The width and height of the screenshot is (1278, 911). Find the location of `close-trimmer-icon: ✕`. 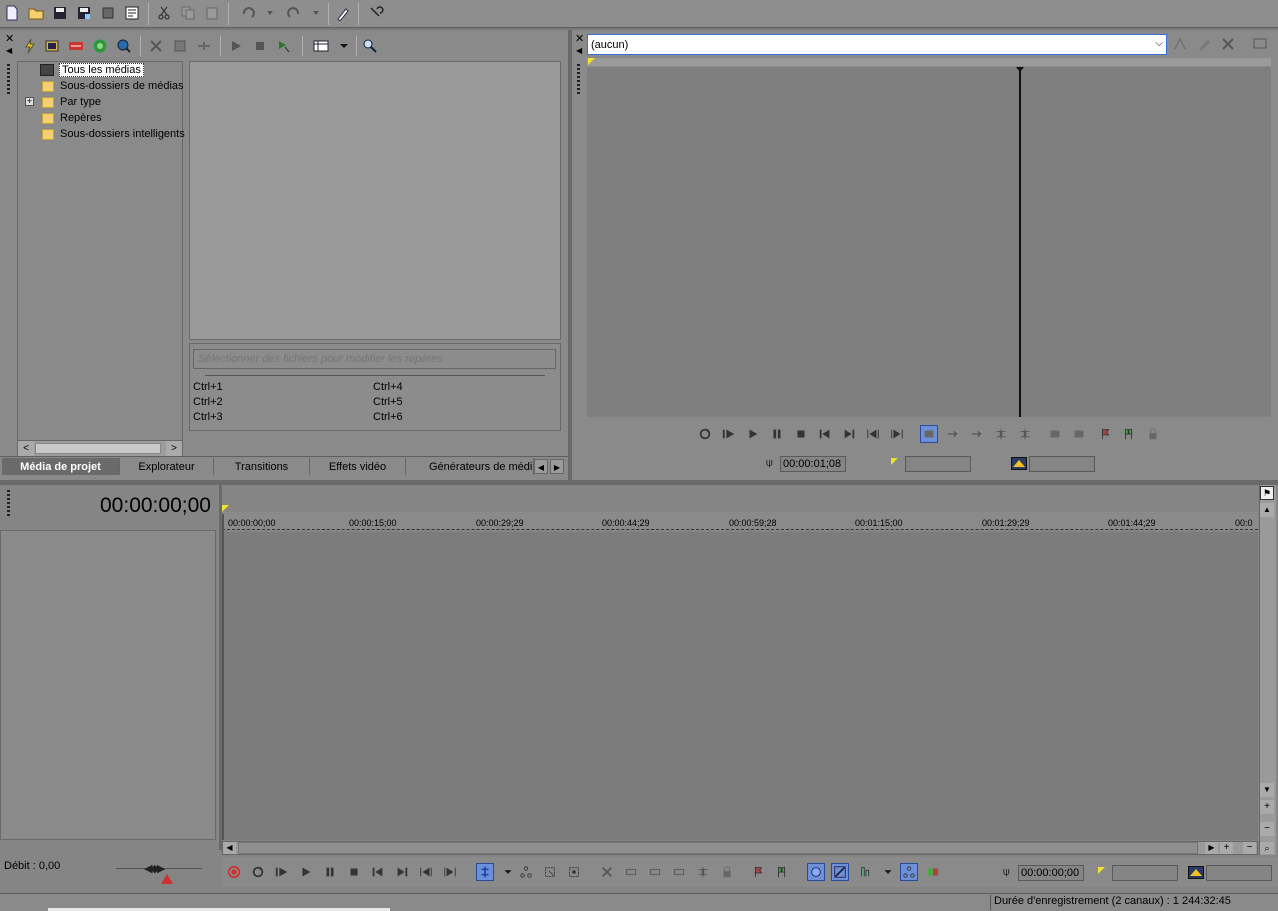

close-trimmer-icon: ✕ is located at coordinates (579, 38).